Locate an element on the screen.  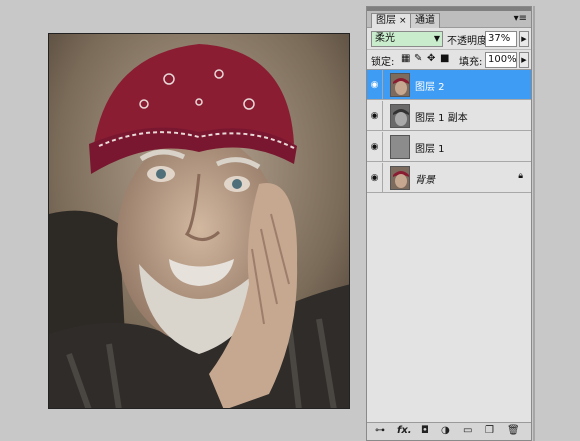
fill-label: 填充: is located at coordinates (471, 62).